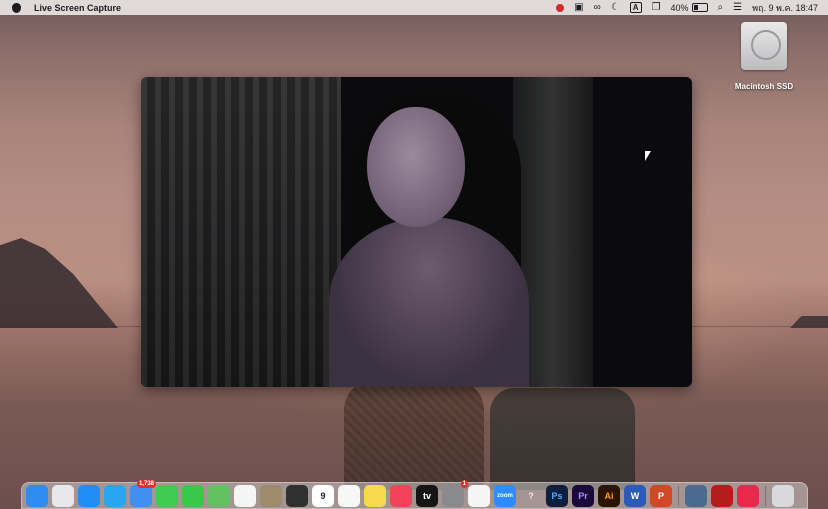  I want to click on capture-background-closet, so click(241, 232).